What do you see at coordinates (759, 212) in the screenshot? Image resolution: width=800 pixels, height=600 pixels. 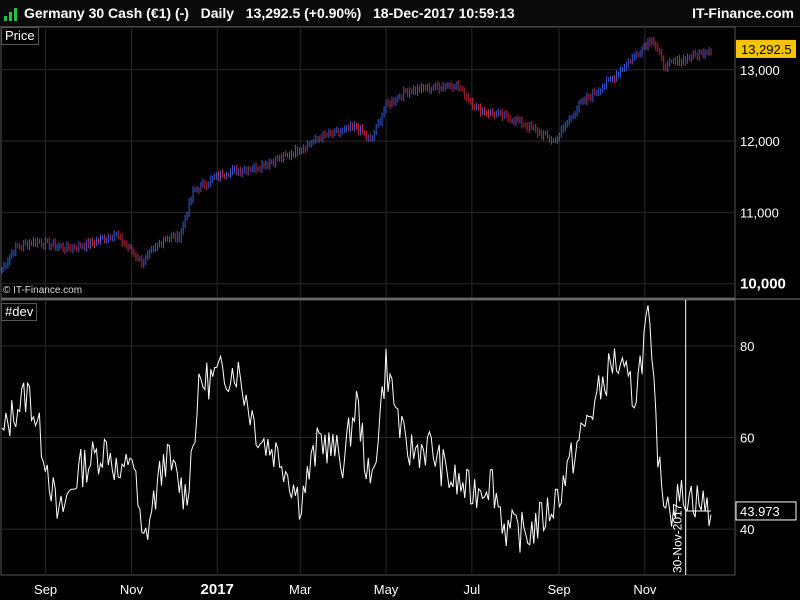 I see `price-y-tick: 11,000` at bounding box center [759, 212].